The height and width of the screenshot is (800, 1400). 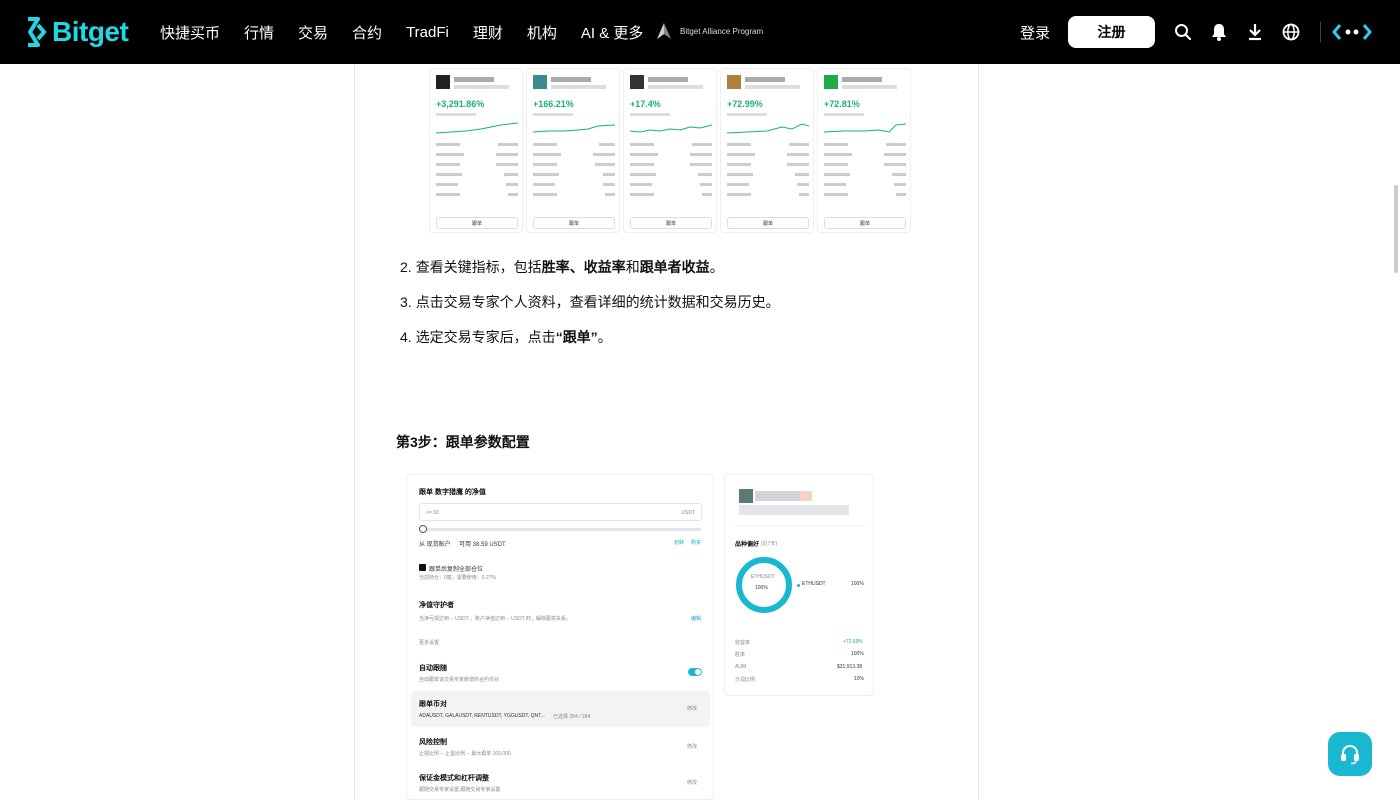 I want to click on preference-period: (近7天), so click(x=769, y=544).